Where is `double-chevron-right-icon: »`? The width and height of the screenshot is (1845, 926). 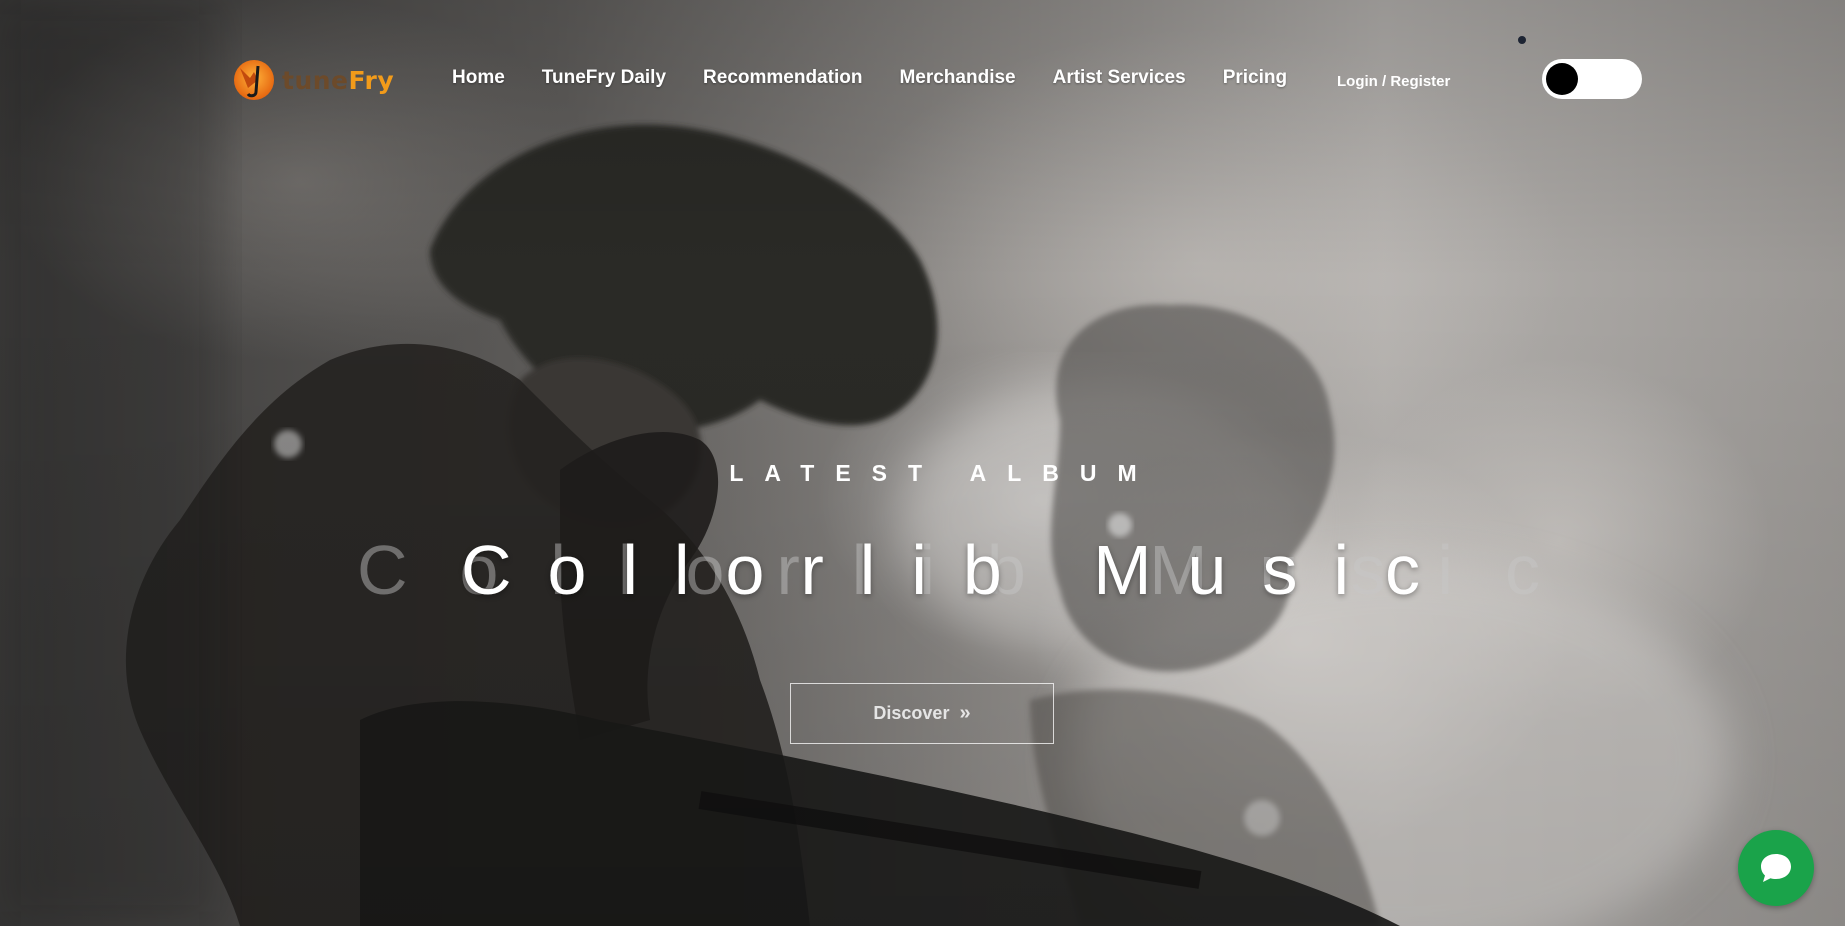 double-chevron-right-icon: » is located at coordinates (965, 713).